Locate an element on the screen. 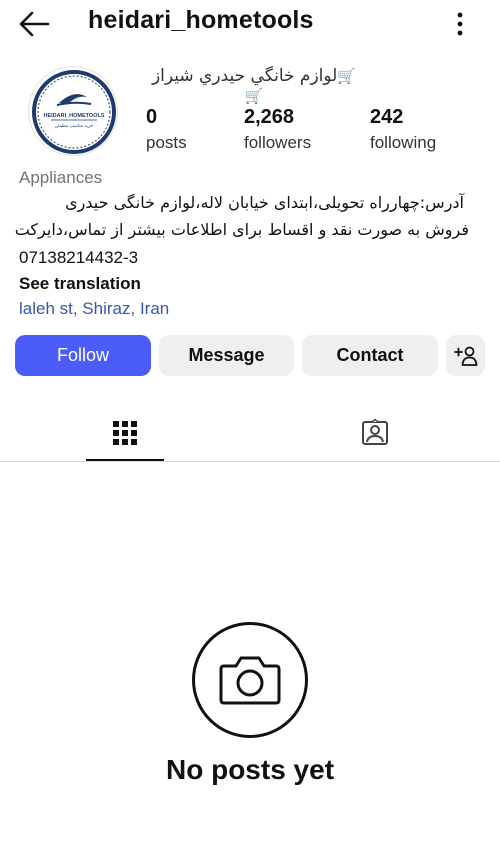  profile-username: heidari_hometools is located at coordinates (201, 20).